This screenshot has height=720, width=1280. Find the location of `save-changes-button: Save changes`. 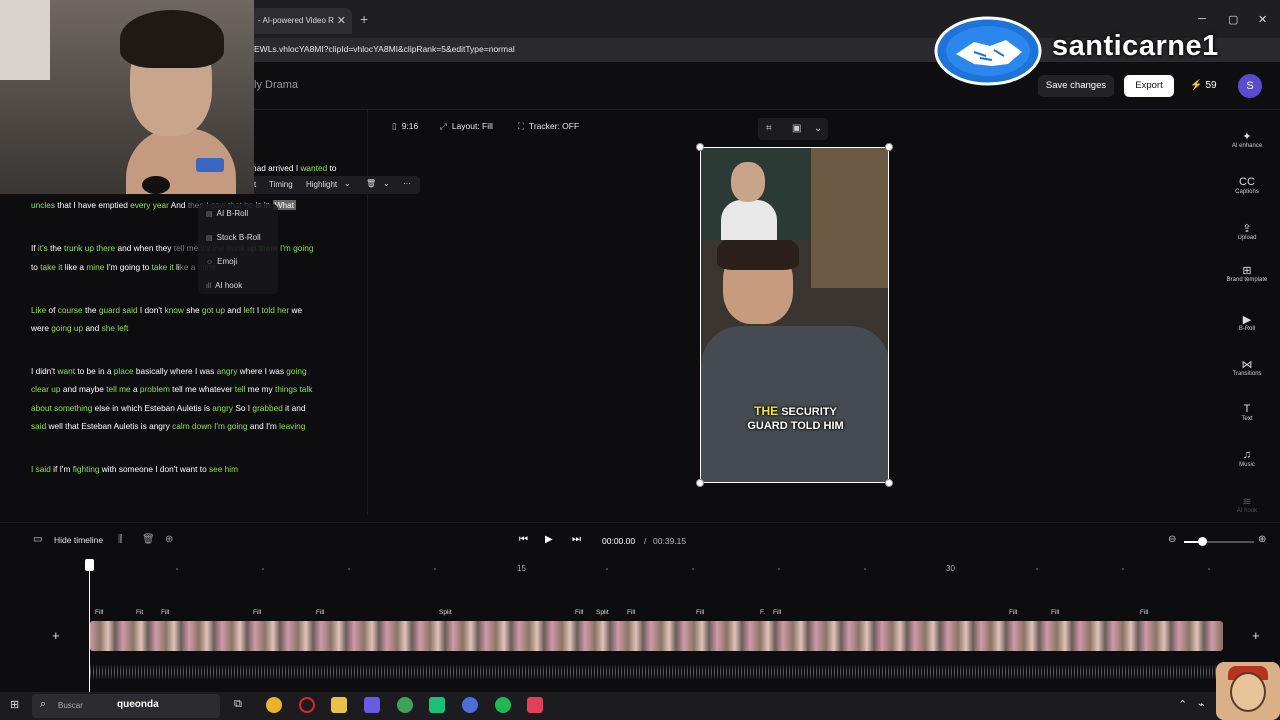

save-changes-button: Save changes is located at coordinates (1076, 86).